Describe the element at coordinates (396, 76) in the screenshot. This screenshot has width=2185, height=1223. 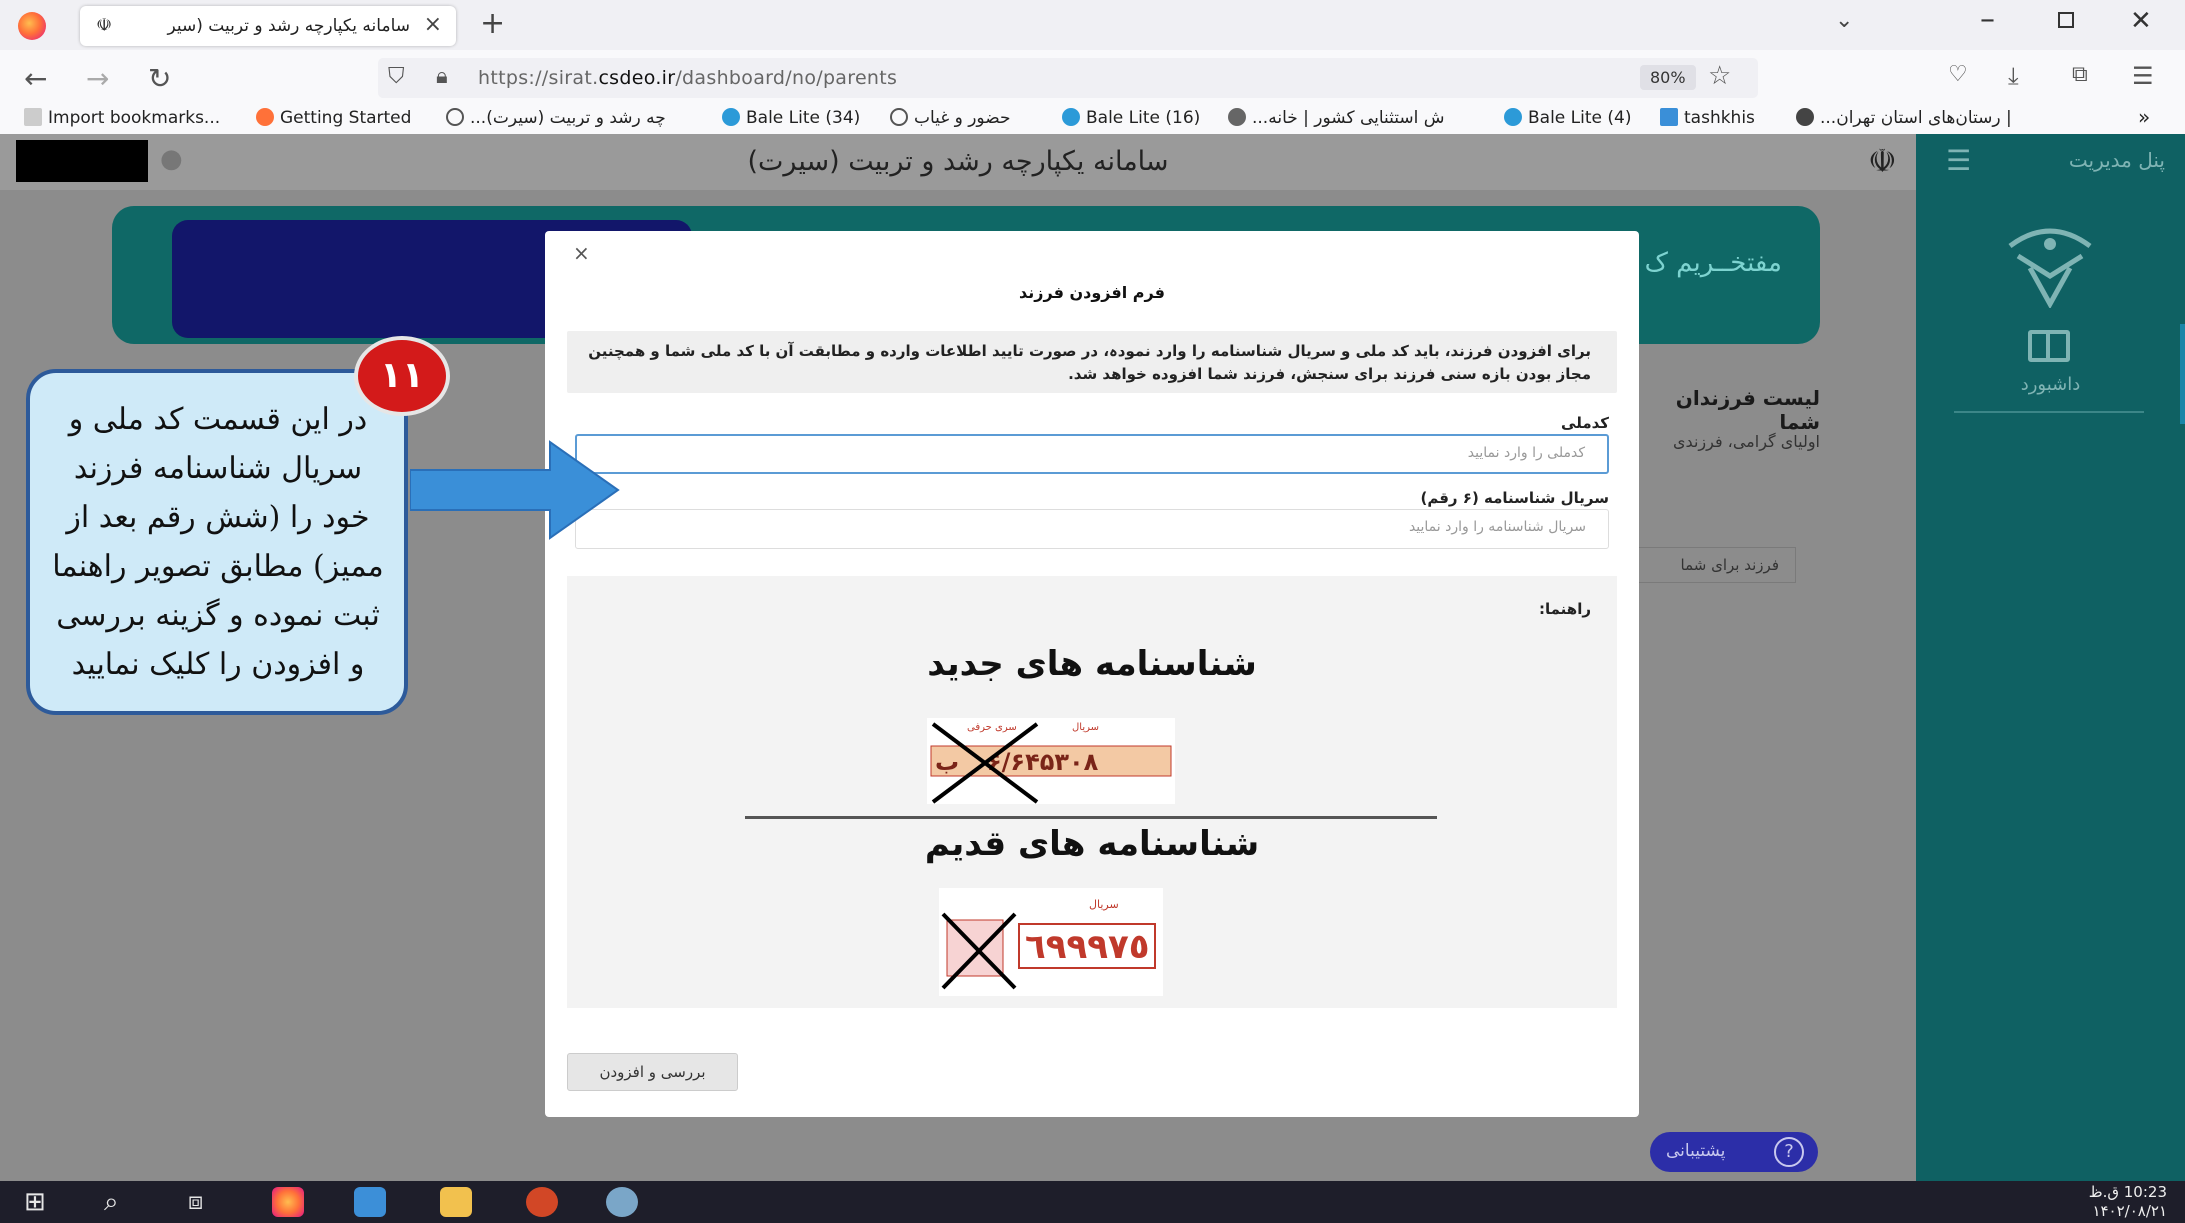
I see `shield-icon: ⛉` at that location.